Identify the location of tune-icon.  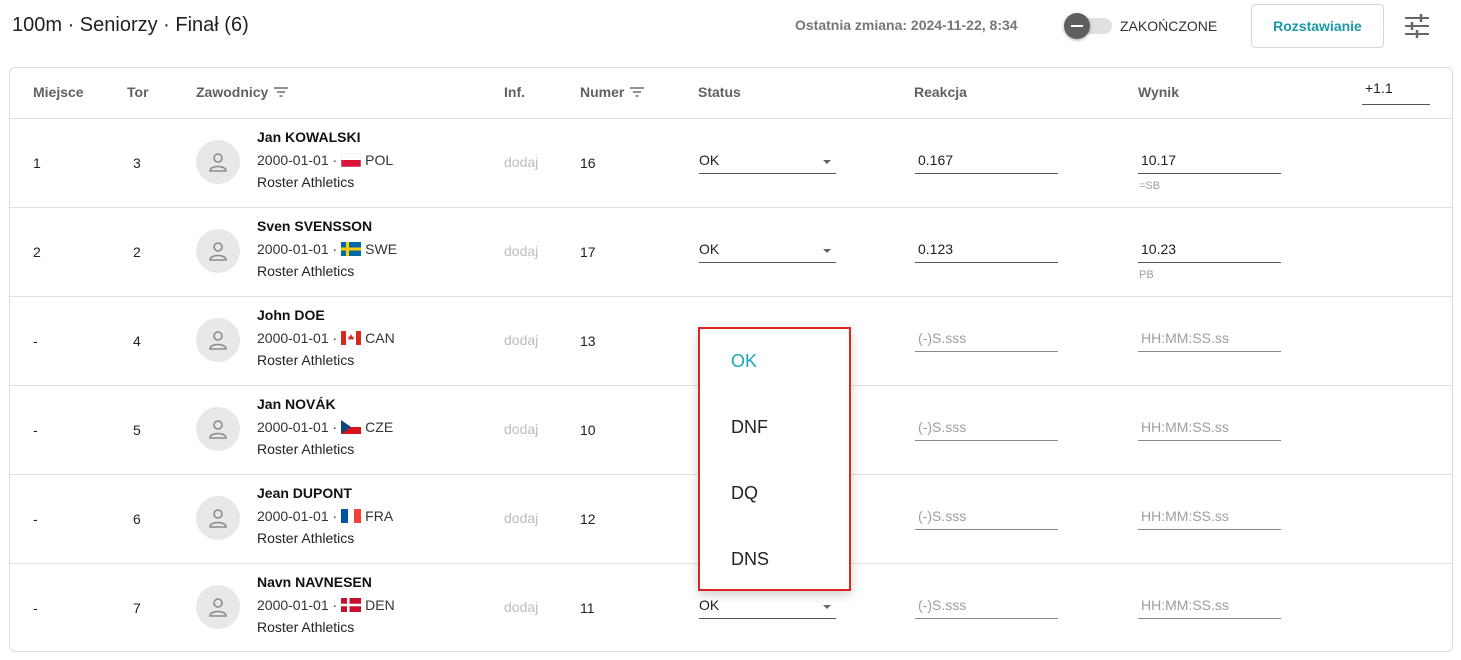
(1417, 26).